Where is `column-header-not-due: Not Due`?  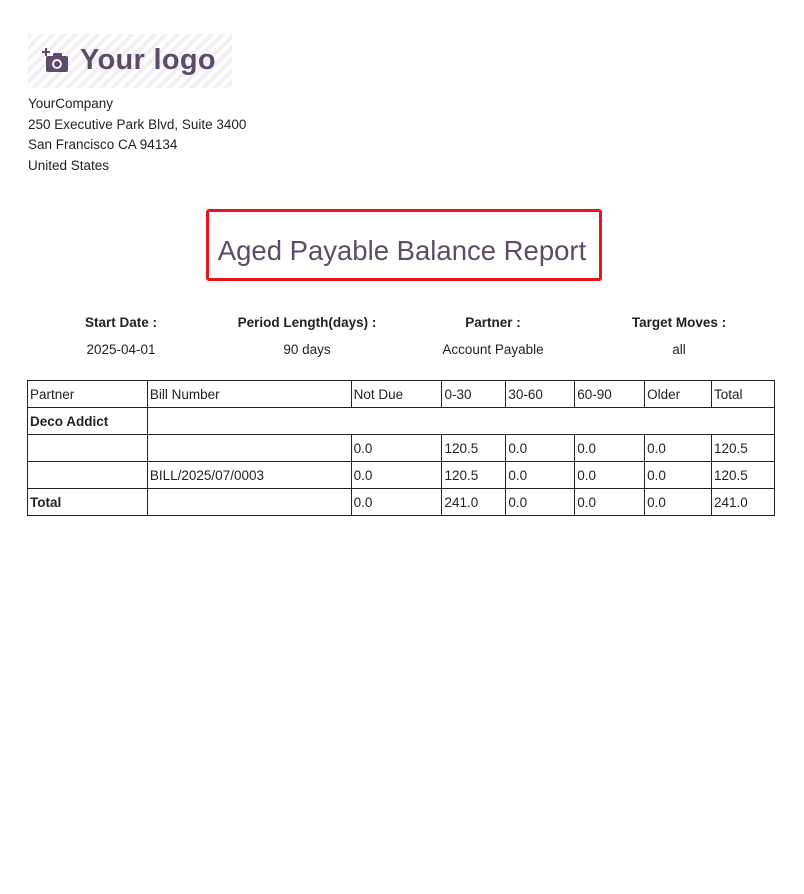 column-header-not-due: Not Due is located at coordinates (396, 394).